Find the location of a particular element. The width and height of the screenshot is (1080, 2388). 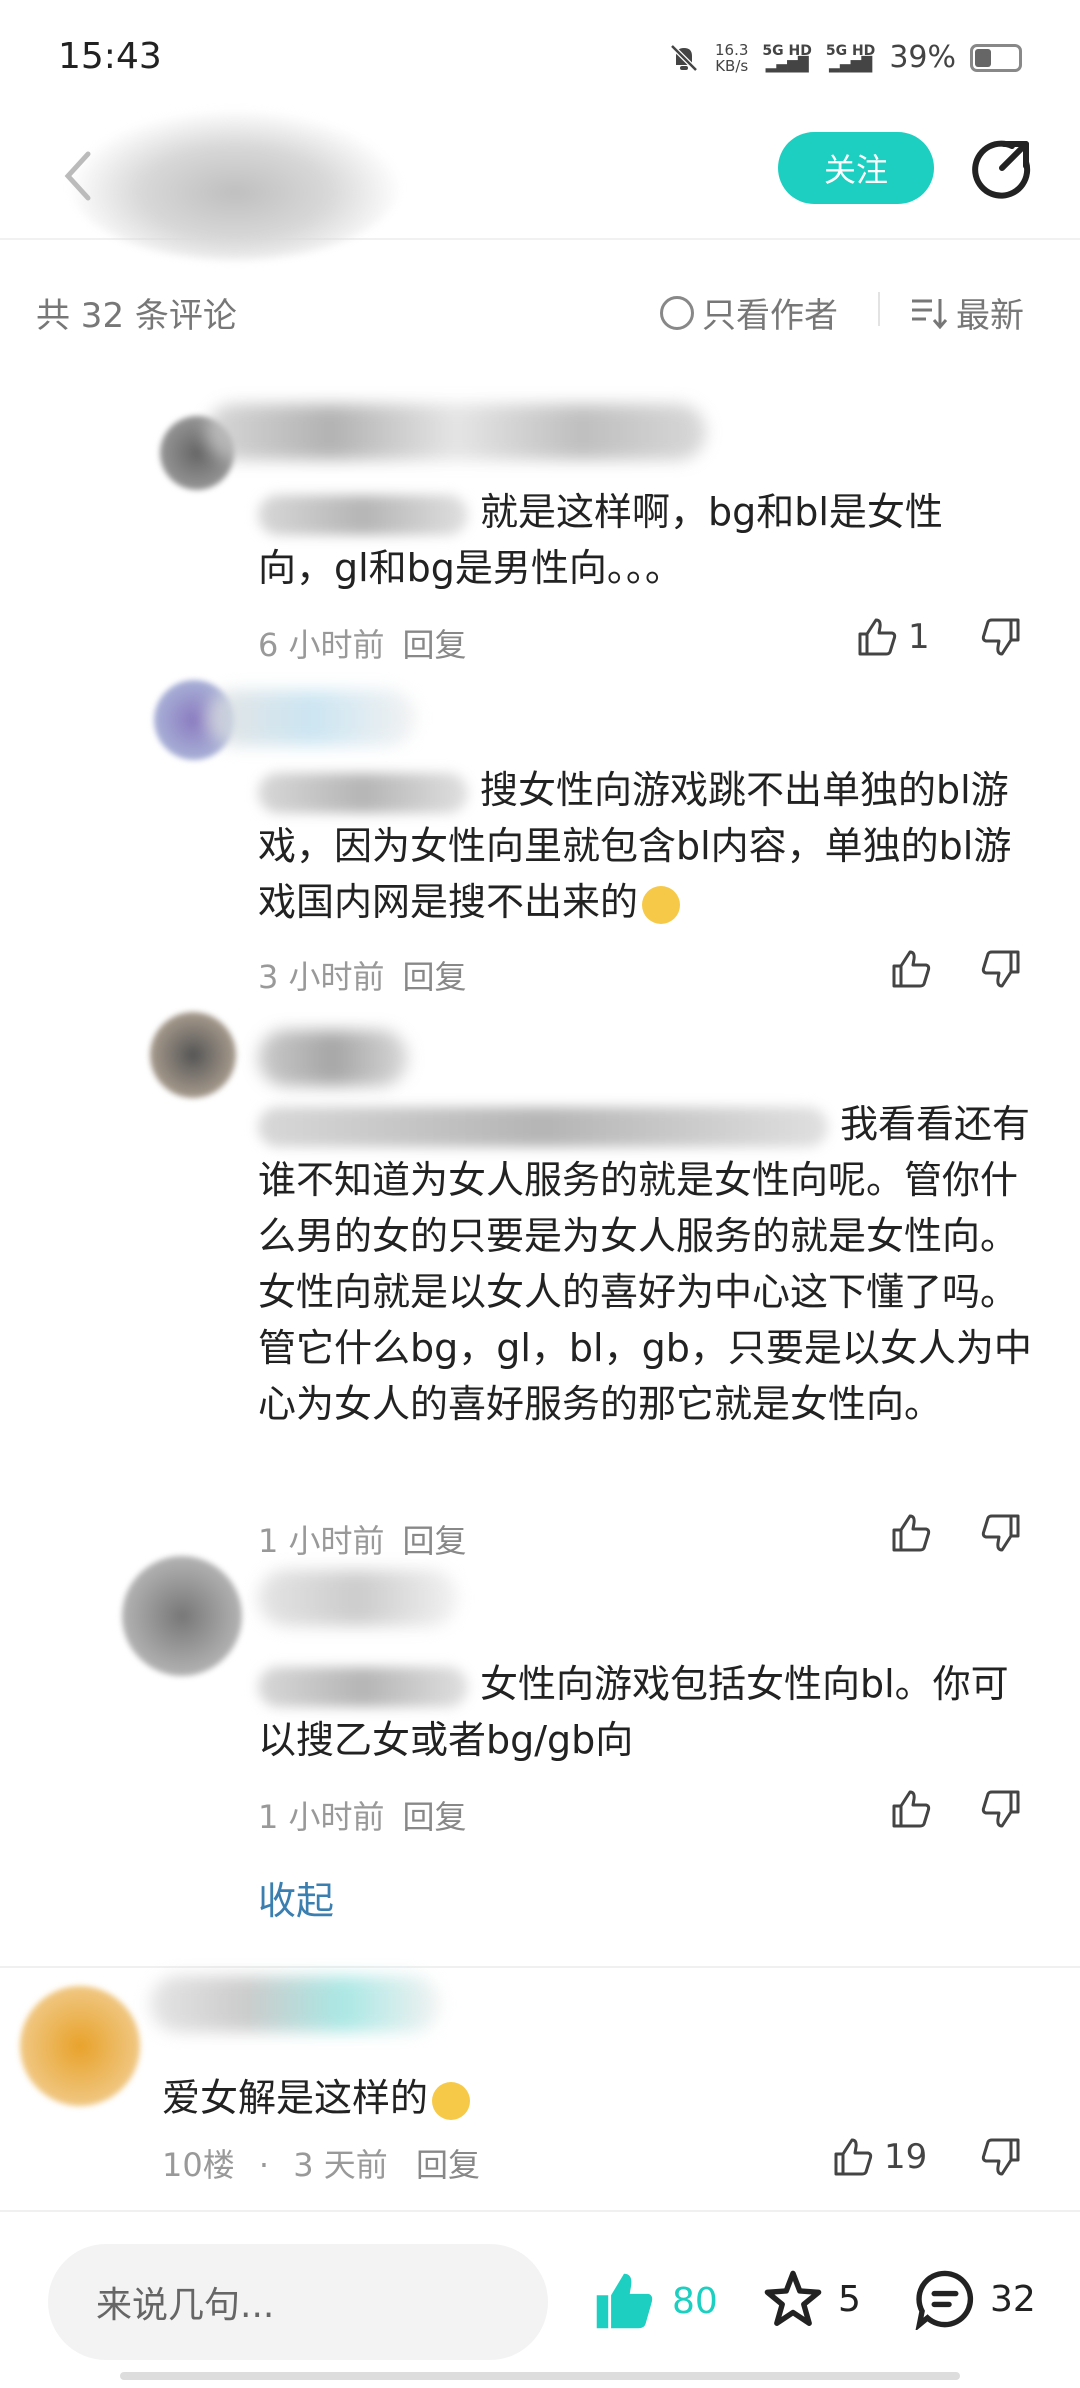

comment-count: 共 32 条评论 is located at coordinates (136, 316).